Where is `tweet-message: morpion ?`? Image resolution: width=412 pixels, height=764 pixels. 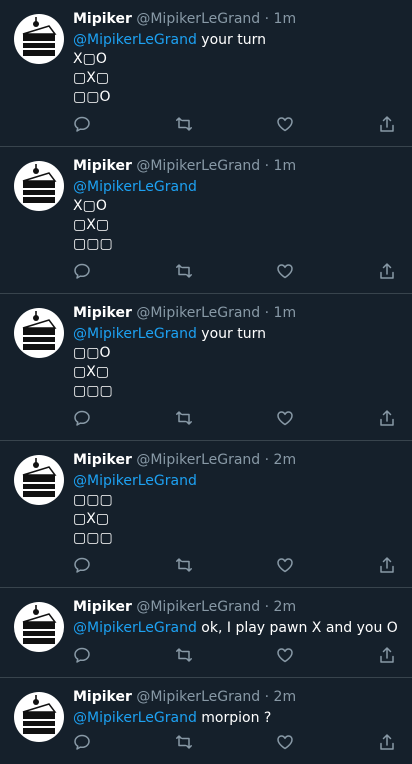 tweet-message: morpion ? is located at coordinates (236, 718).